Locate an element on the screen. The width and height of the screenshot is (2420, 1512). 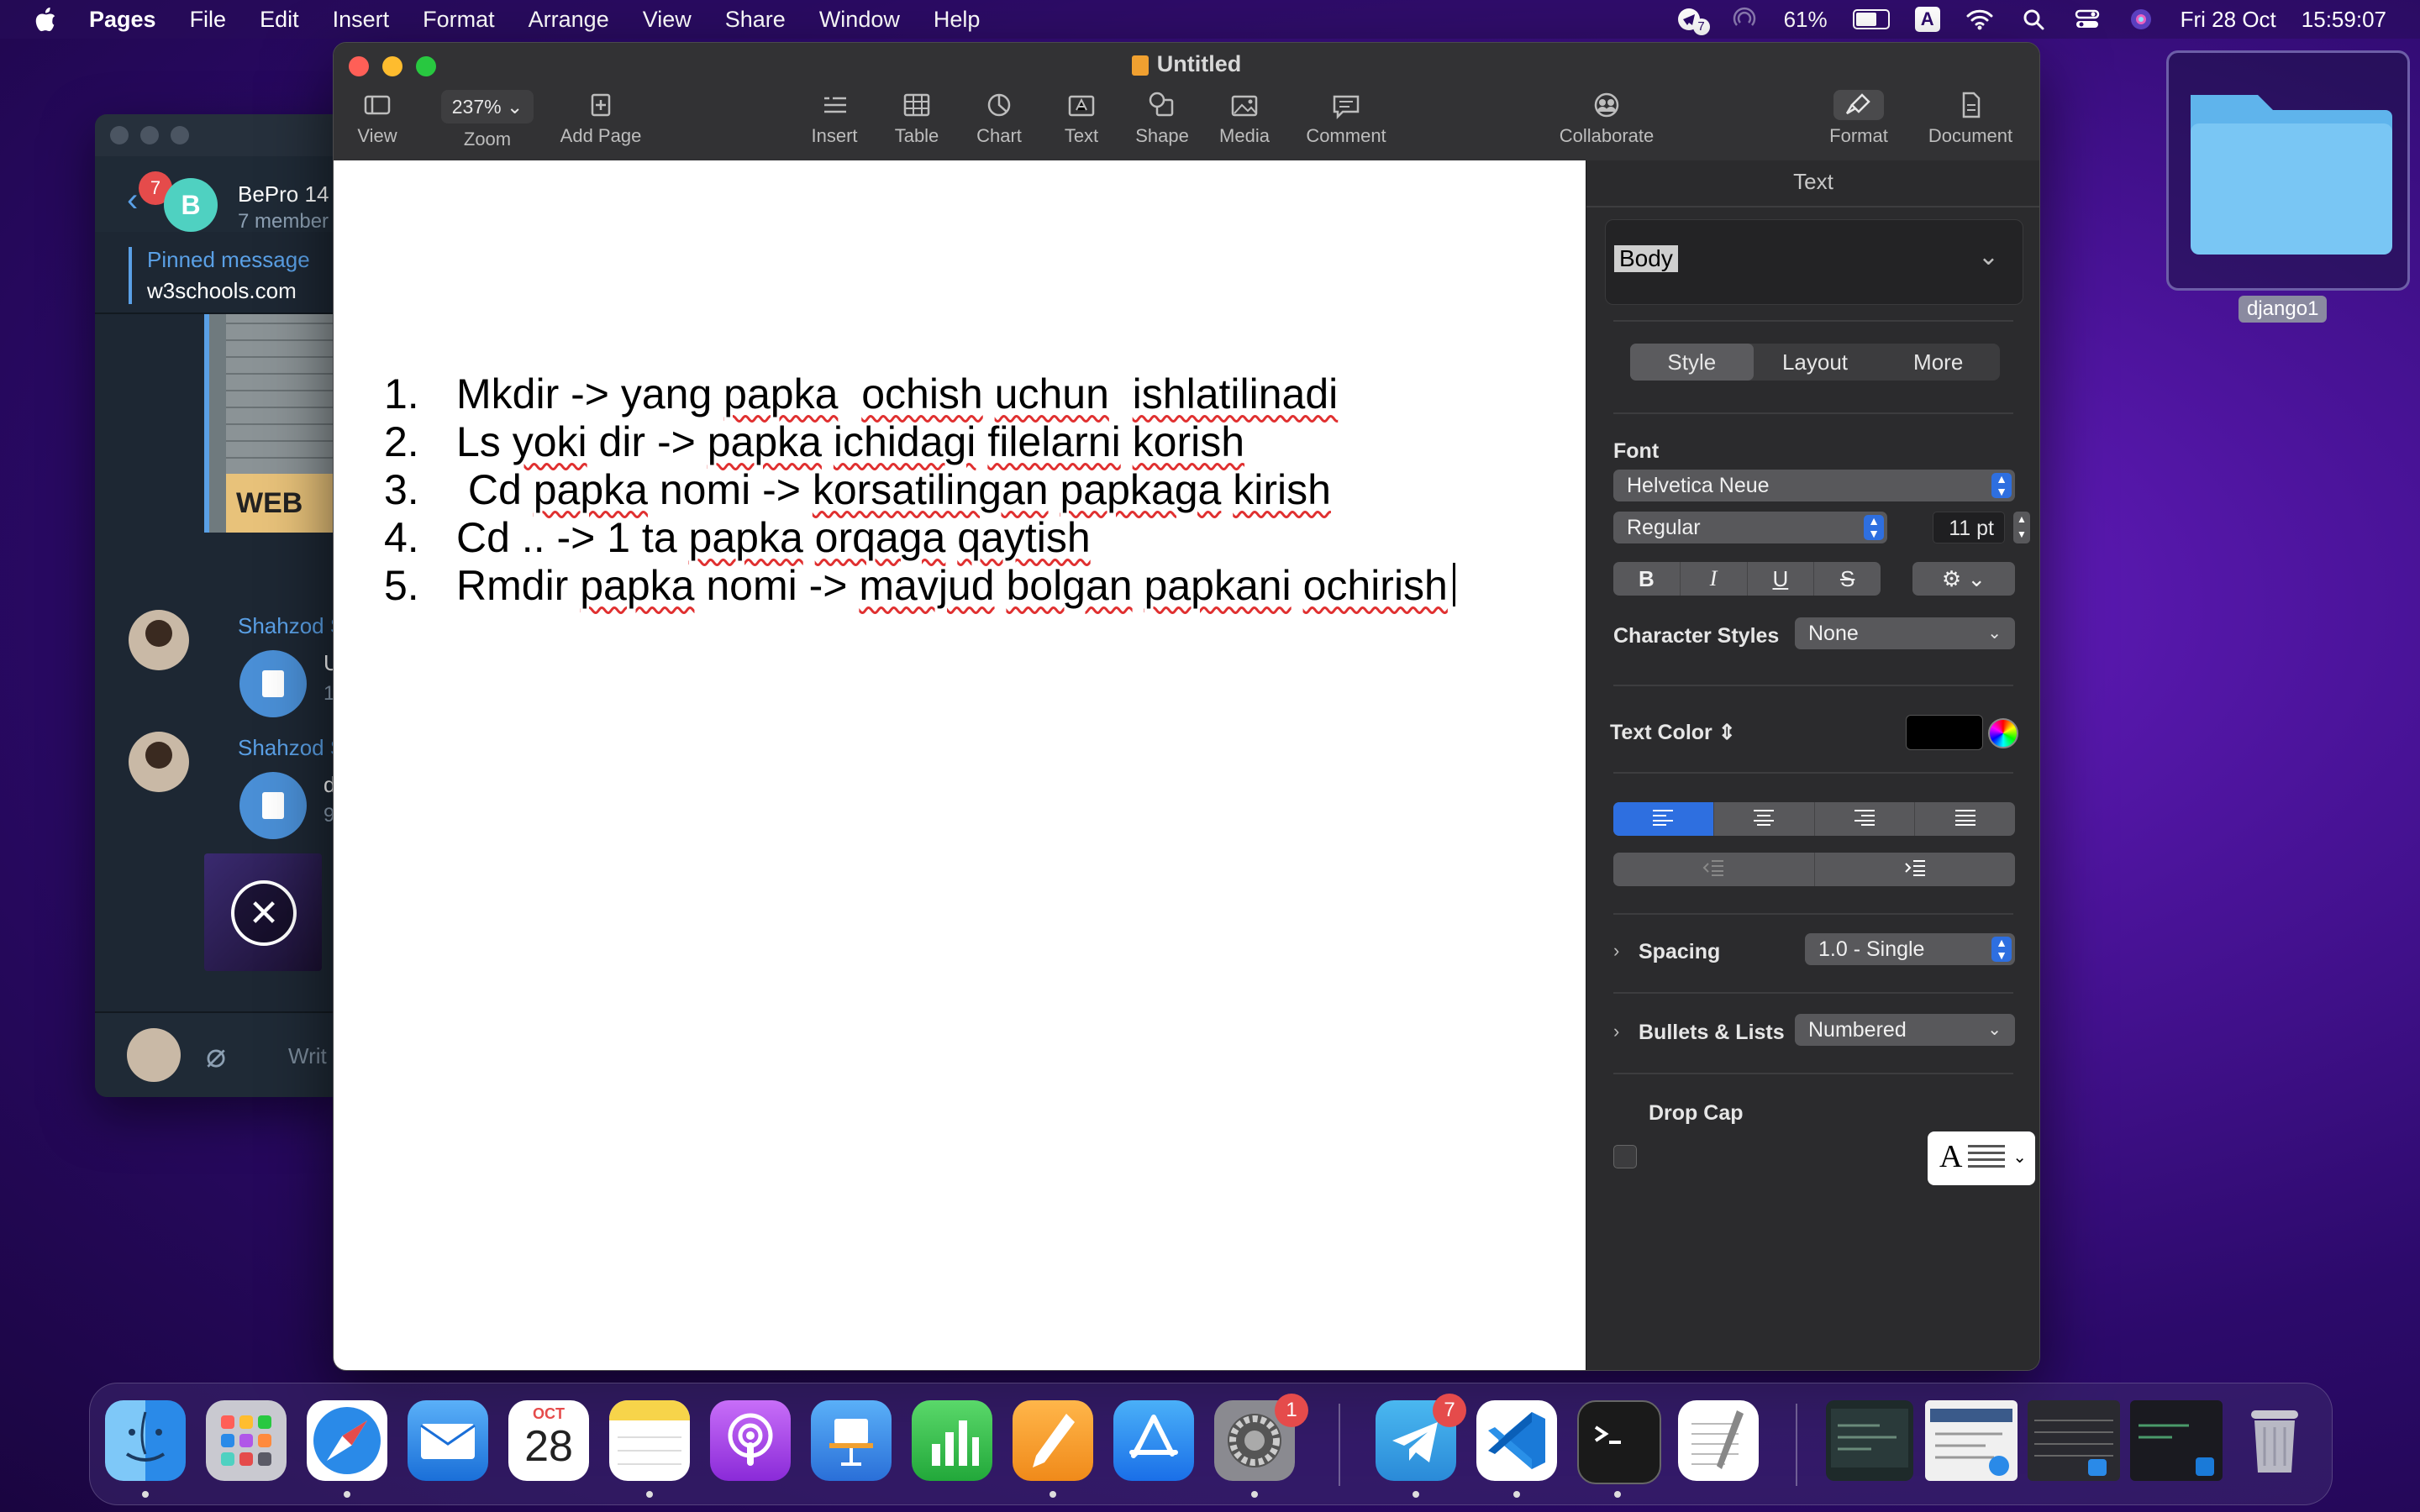
menu-app-name: Pages is located at coordinates (123, 20).